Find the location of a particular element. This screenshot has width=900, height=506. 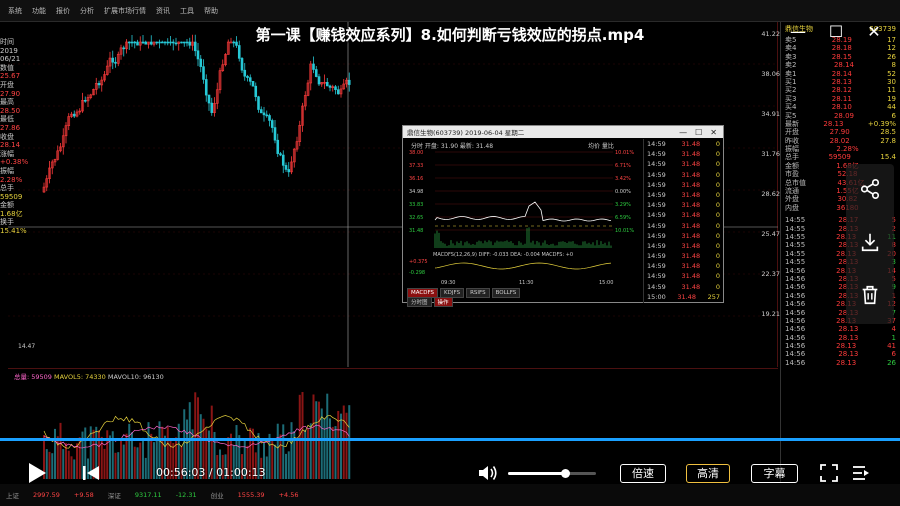

quote-price: 28.09 is located at coordinates (844, 115).